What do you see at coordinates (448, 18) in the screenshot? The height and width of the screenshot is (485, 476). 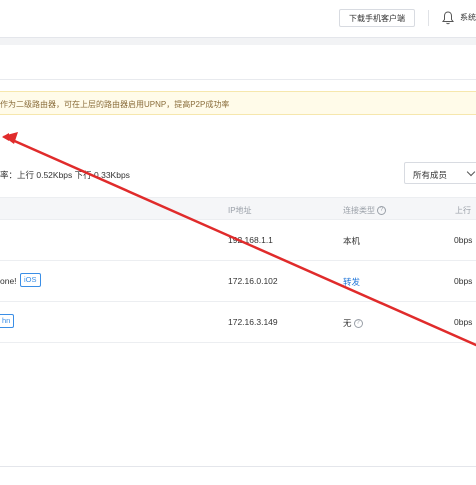 I see `bell-icon` at bounding box center [448, 18].